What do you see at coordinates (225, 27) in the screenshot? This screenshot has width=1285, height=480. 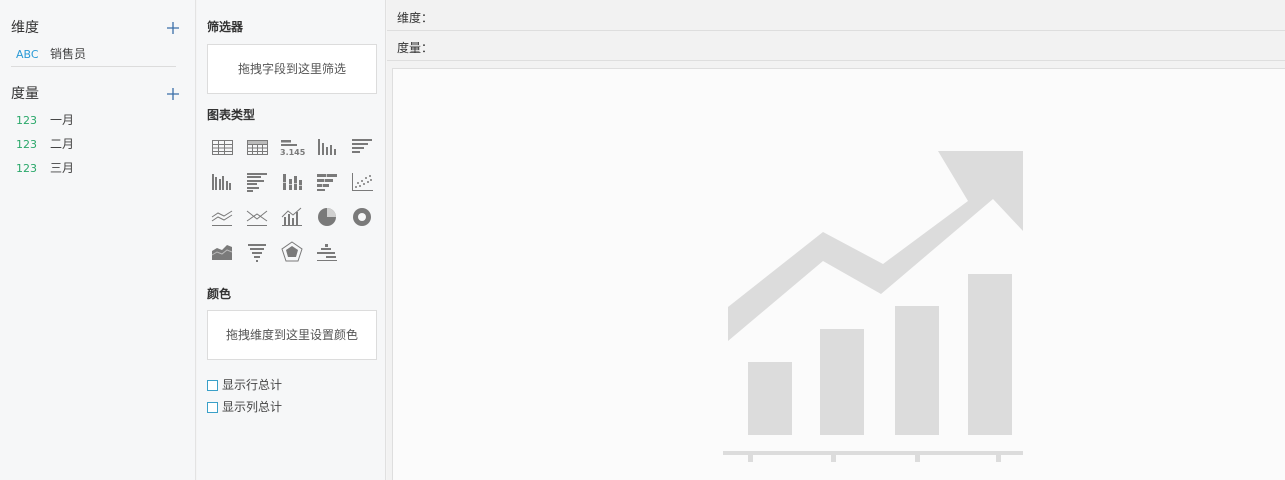 I see `filter-section-title: 筛选器` at bounding box center [225, 27].